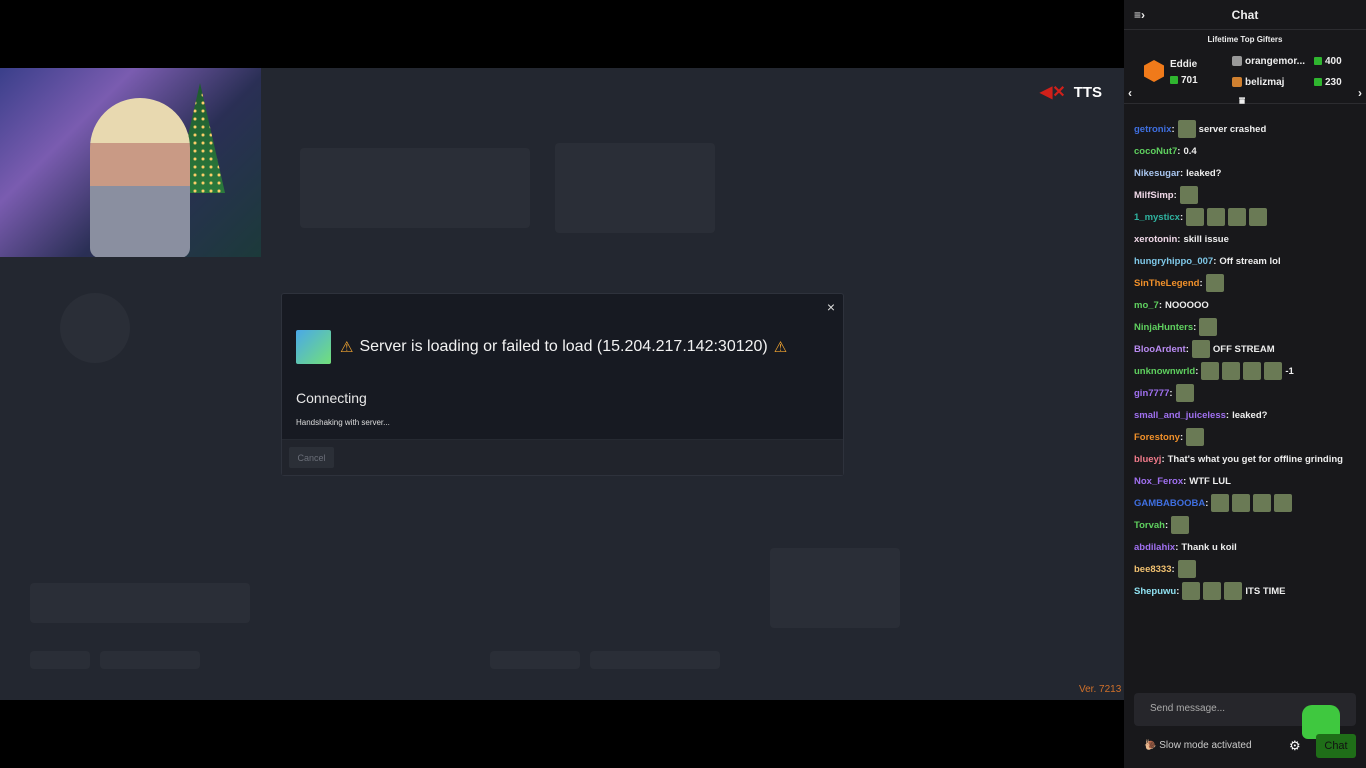  Describe the element at coordinates (1247, 481) in the screenshot. I see `chat-message: Nox_Ferox: WTF LUL` at that location.